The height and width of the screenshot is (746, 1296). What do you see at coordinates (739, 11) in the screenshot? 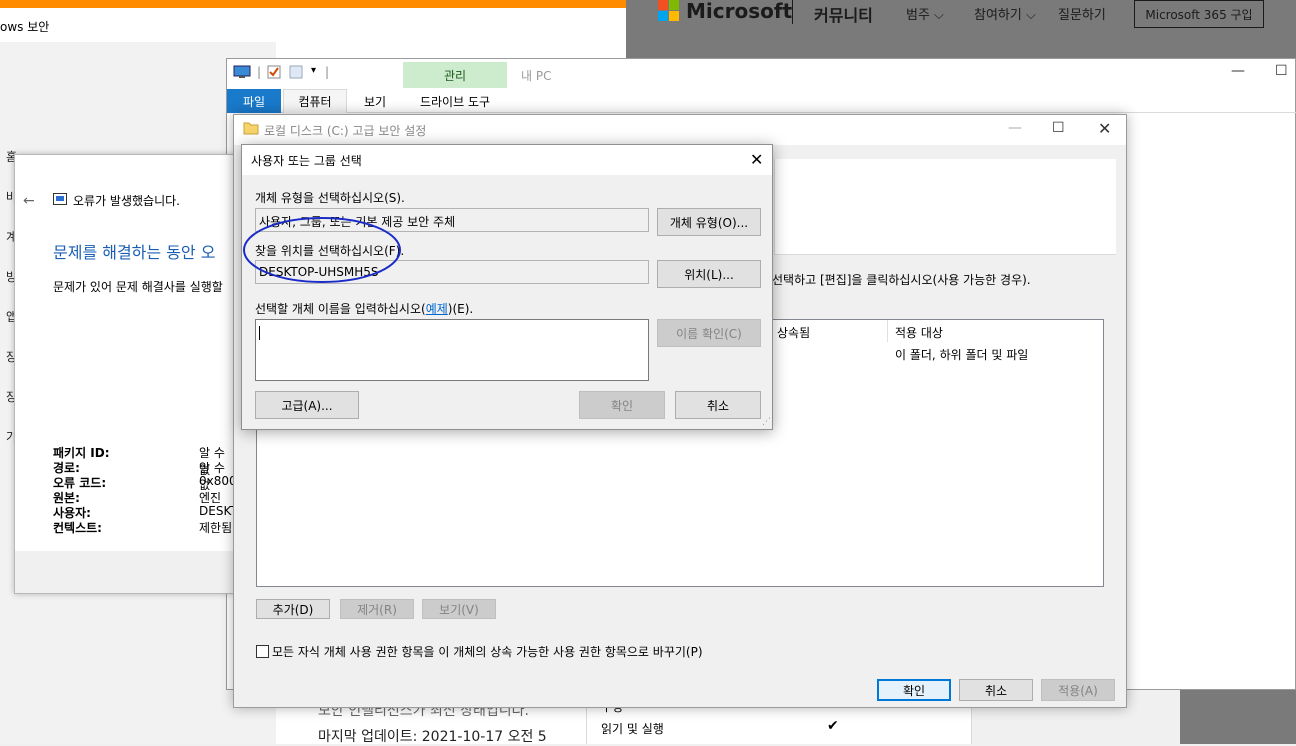
I see `brand-name: Microsoft` at bounding box center [739, 11].